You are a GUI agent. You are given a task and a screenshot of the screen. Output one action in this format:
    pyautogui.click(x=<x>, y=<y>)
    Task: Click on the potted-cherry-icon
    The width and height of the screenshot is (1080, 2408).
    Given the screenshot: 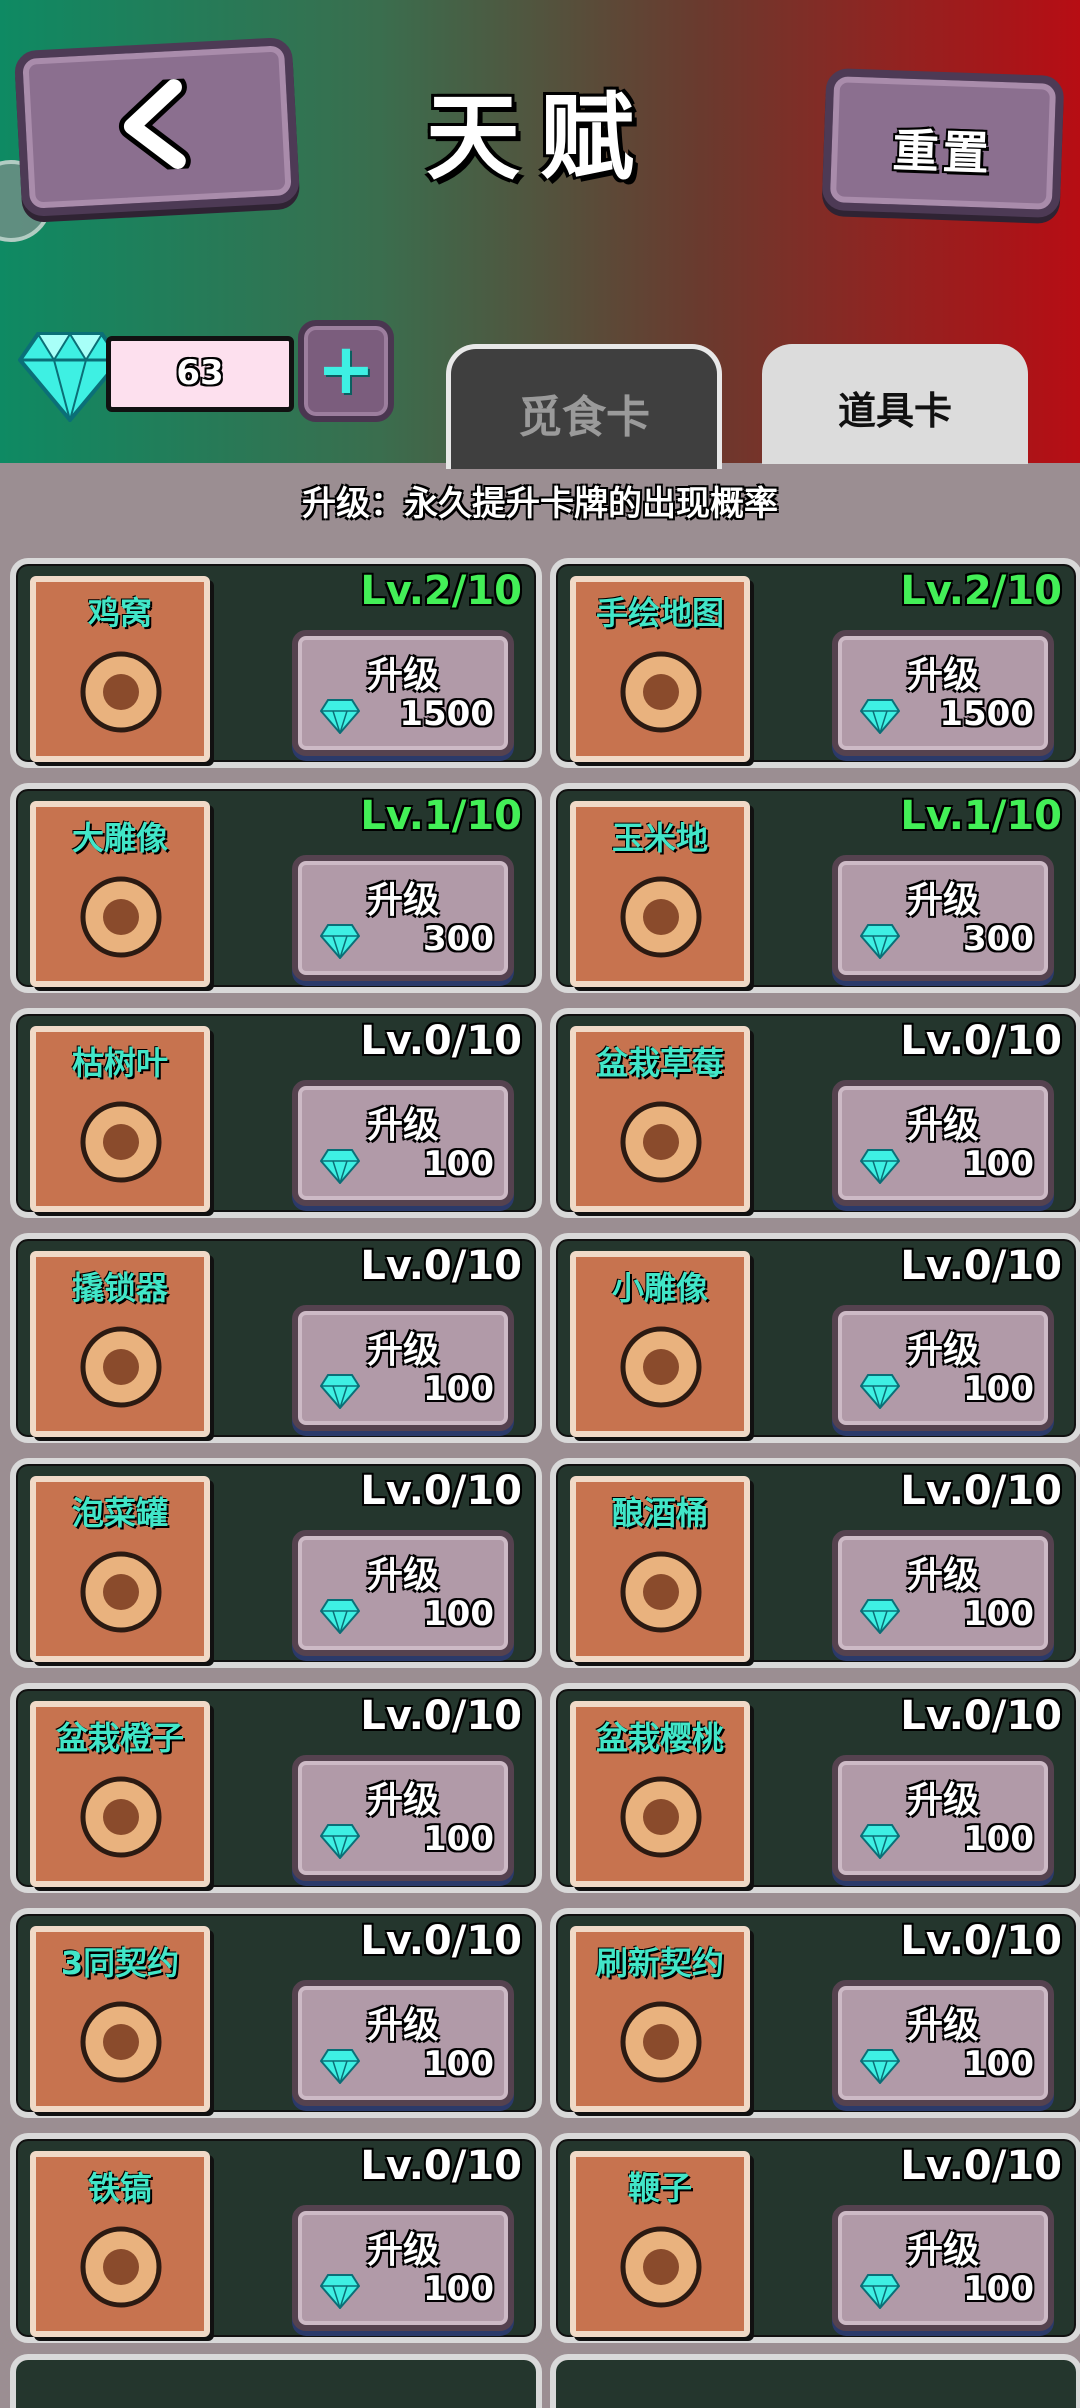 What is the action you would take?
    pyautogui.click(x=661, y=1817)
    